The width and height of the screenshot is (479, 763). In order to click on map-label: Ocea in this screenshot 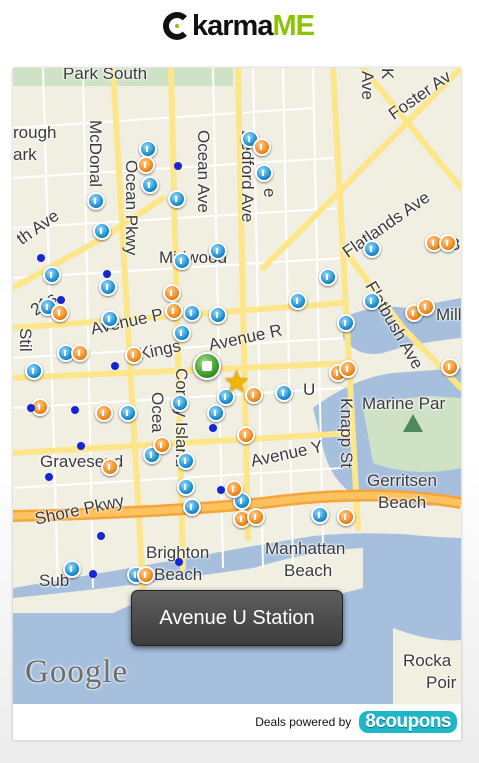, I will do `click(157, 412)`.